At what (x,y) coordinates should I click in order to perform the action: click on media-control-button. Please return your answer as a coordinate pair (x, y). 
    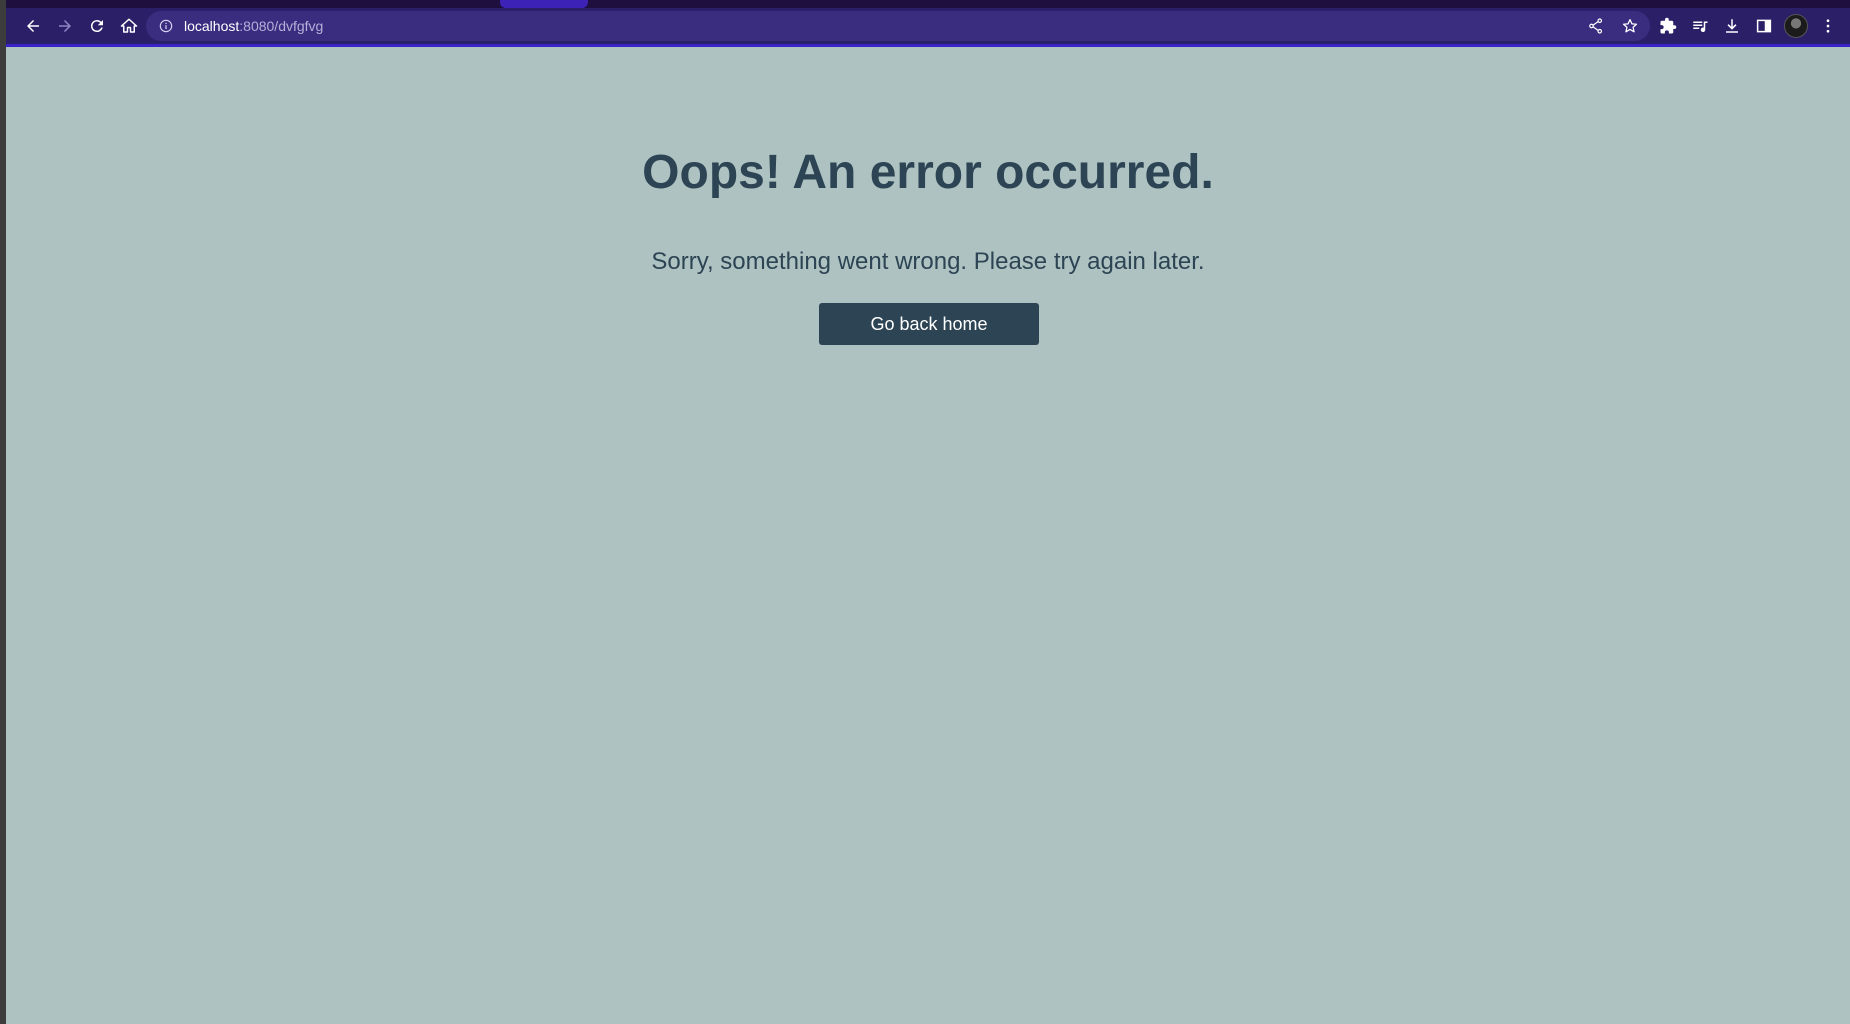
    Looking at the image, I should click on (1700, 26).